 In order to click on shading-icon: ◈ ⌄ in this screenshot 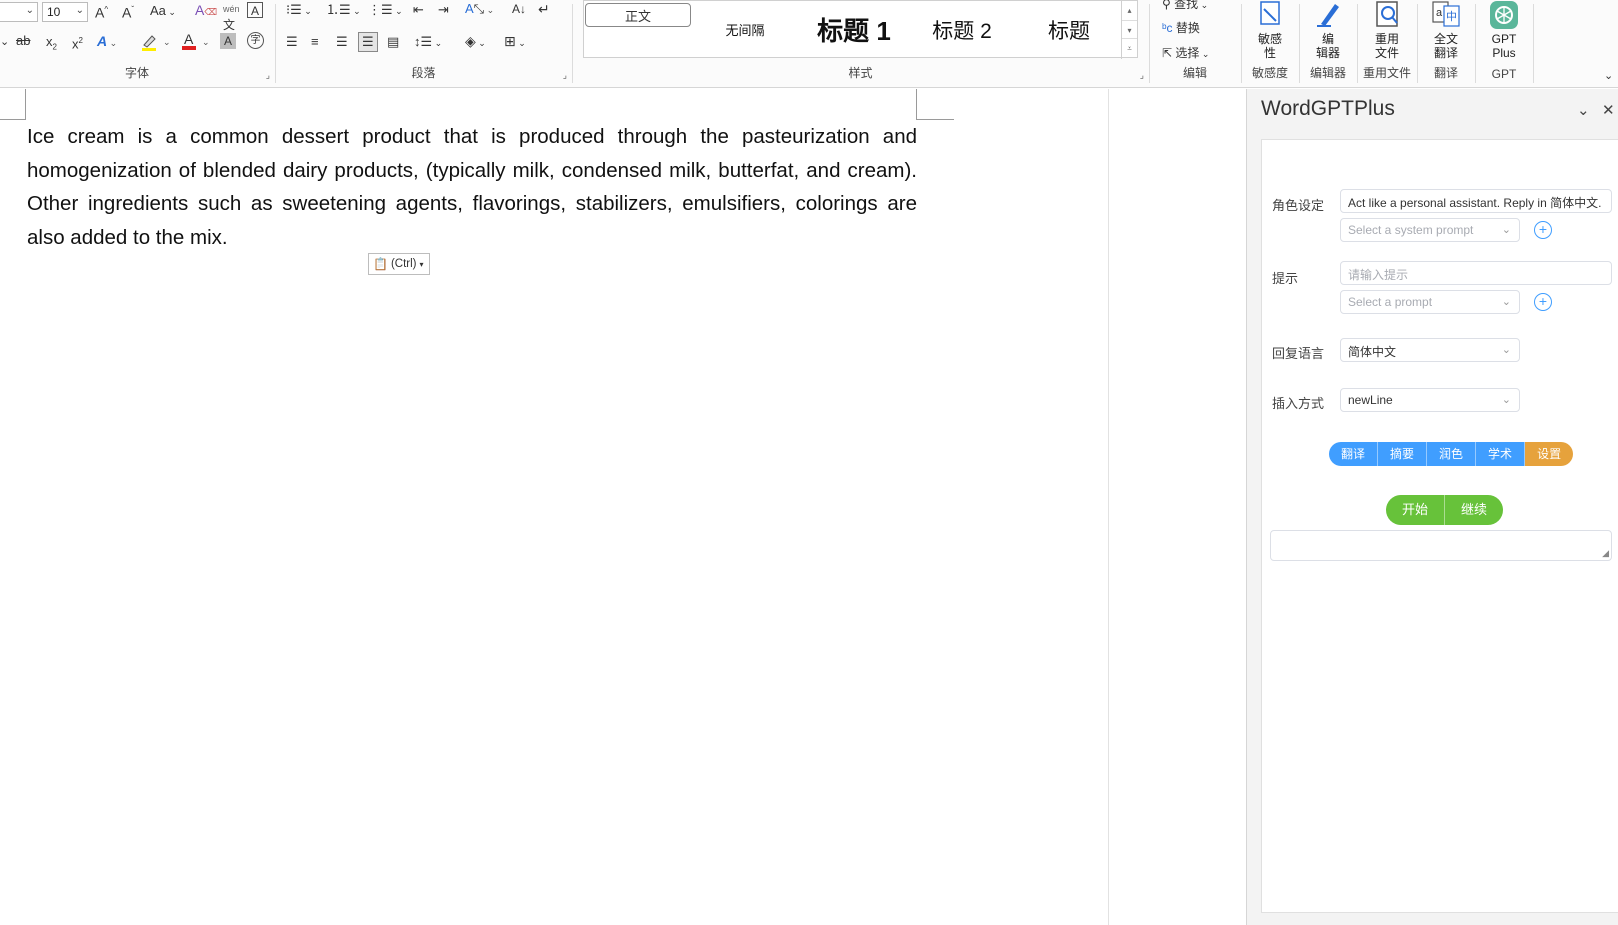, I will do `click(475, 42)`.